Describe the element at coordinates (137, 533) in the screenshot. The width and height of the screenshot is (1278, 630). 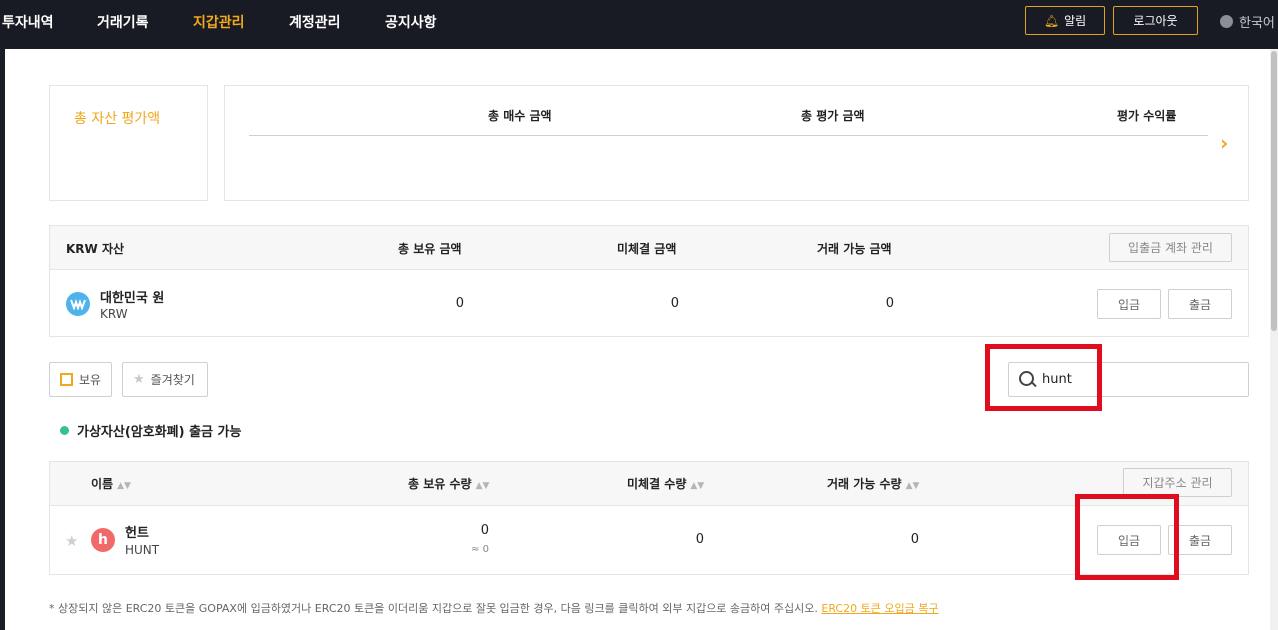
I see `hunt-name: 헌트` at that location.